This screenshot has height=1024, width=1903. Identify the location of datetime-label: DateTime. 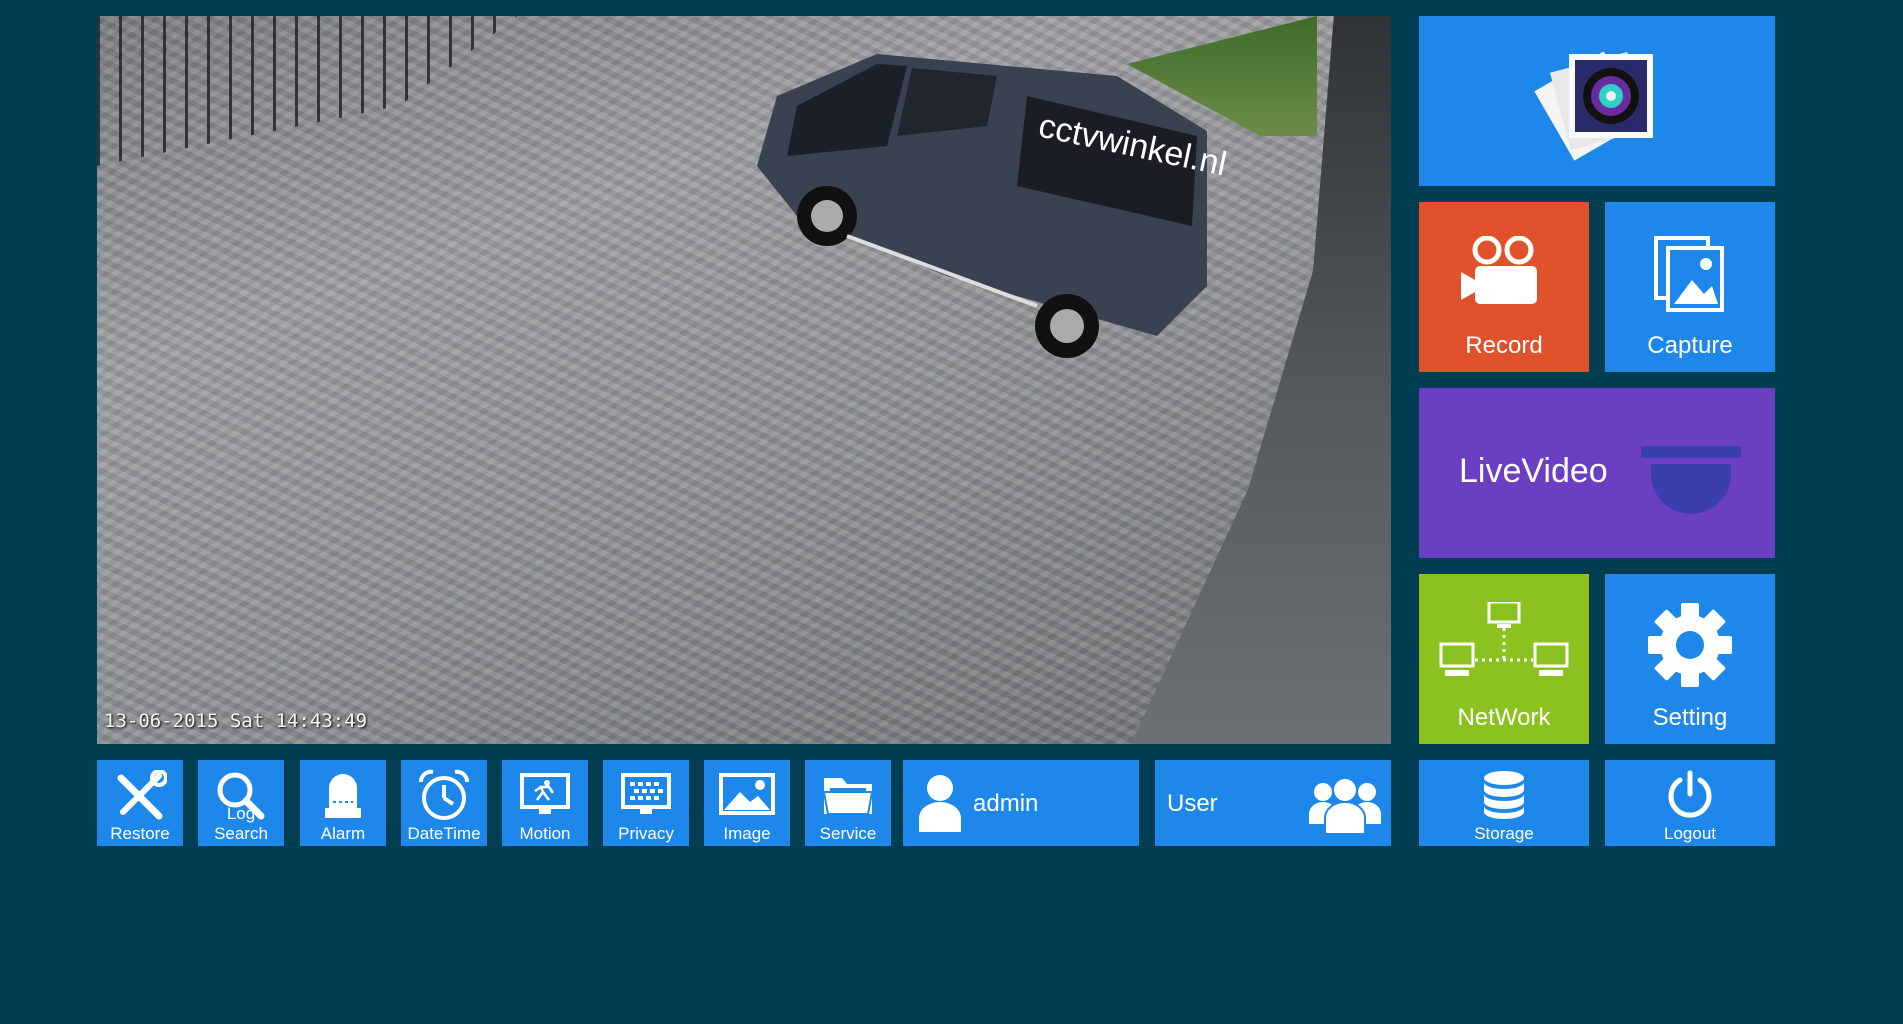
(444, 833).